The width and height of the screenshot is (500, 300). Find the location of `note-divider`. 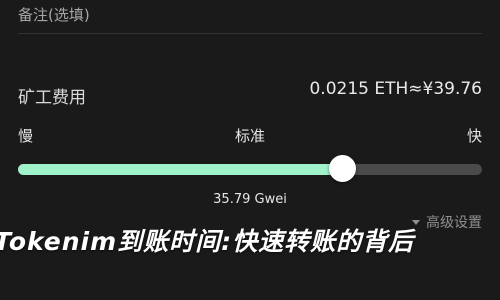

note-divider is located at coordinates (250, 33).